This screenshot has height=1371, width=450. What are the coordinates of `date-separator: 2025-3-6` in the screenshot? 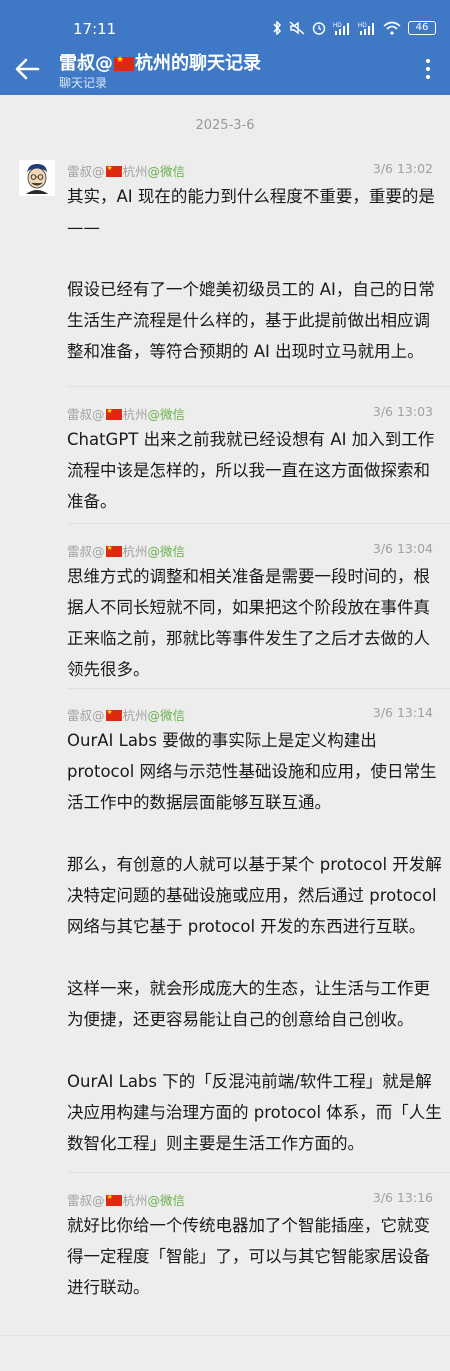 It's located at (225, 125).